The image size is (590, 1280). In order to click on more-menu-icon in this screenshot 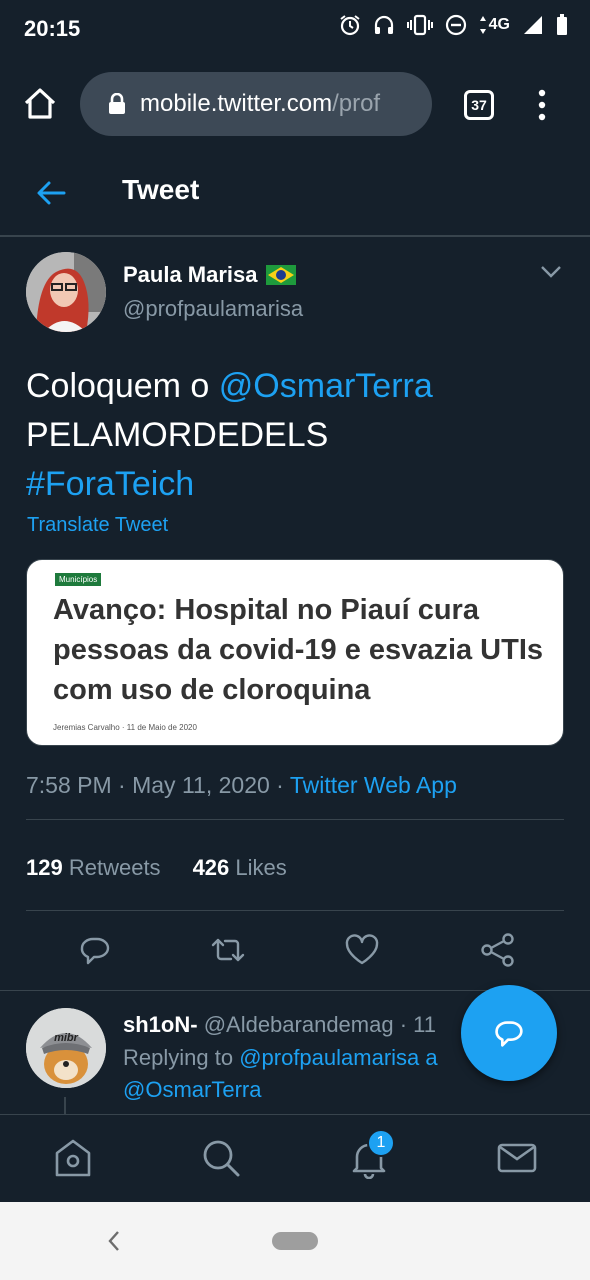, I will do `click(542, 105)`.